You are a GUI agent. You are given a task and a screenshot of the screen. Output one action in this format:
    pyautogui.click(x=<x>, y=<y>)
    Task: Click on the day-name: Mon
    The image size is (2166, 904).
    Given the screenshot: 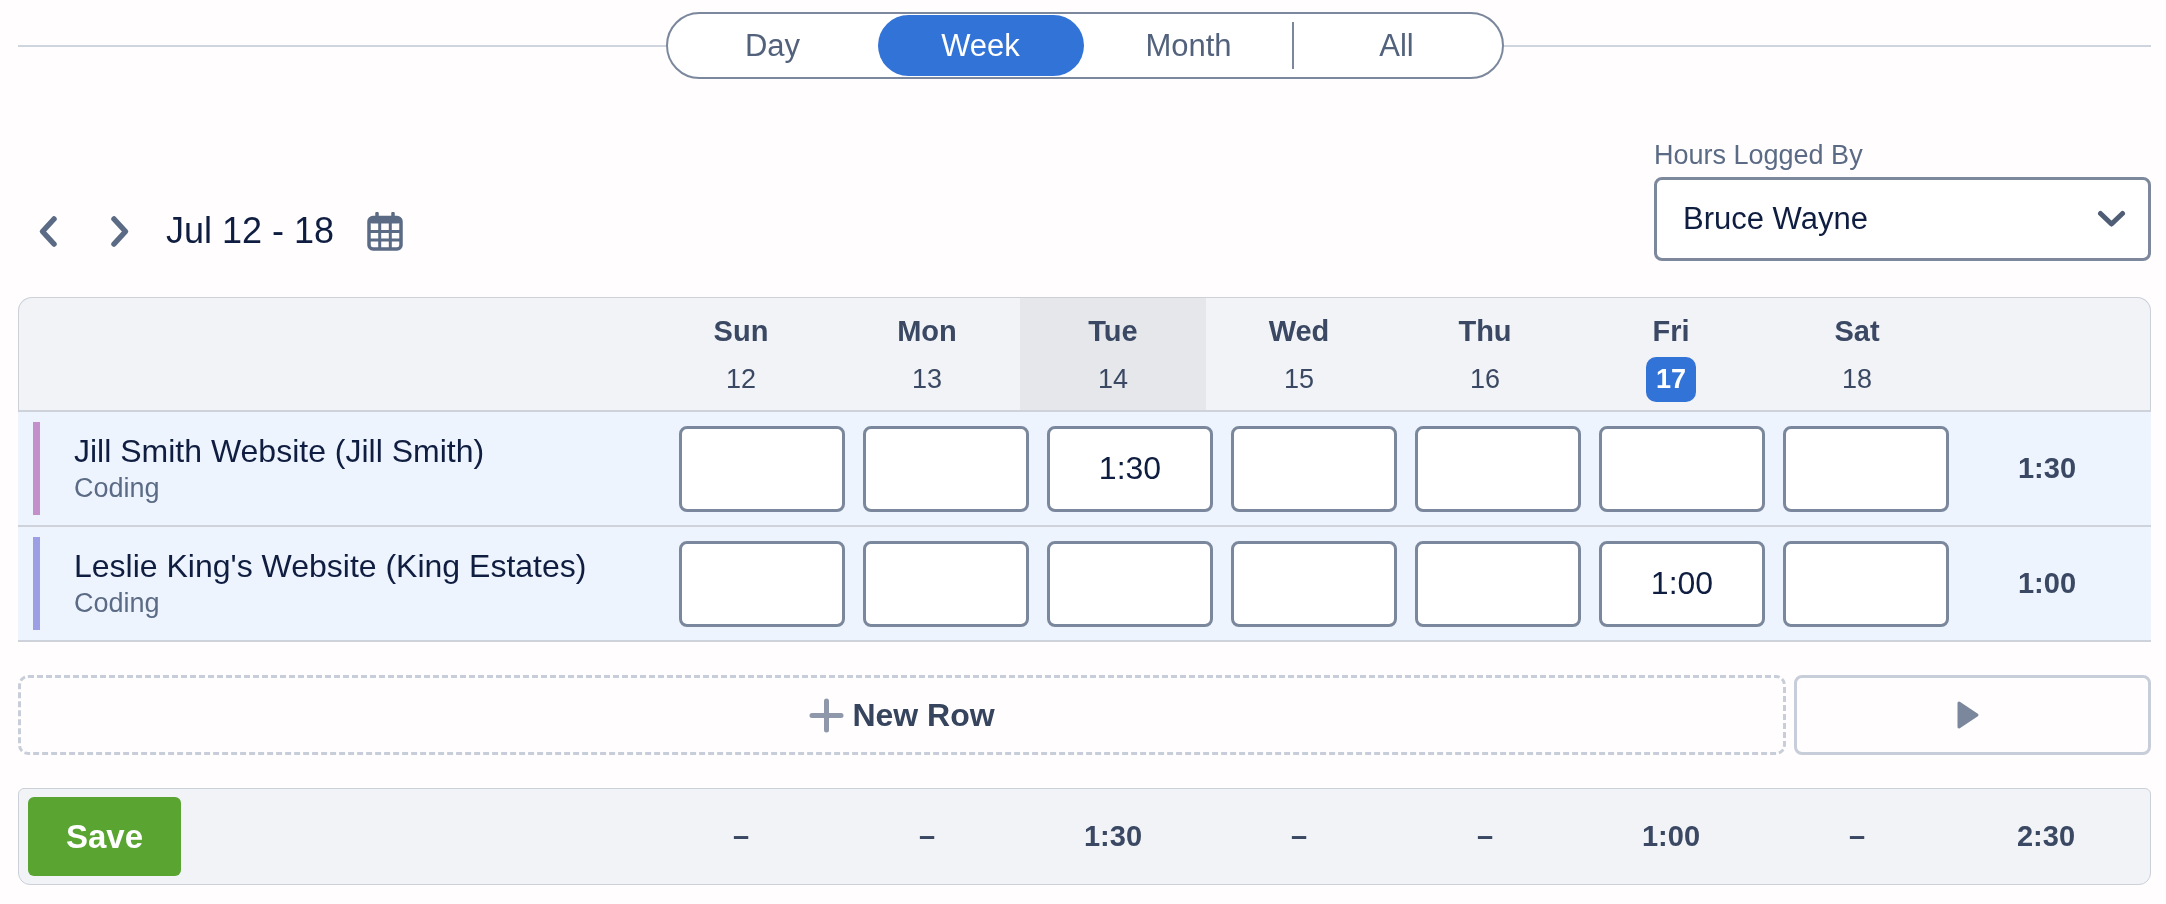 What is the action you would take?
    pyautogui.click(x=927, y=331)
    